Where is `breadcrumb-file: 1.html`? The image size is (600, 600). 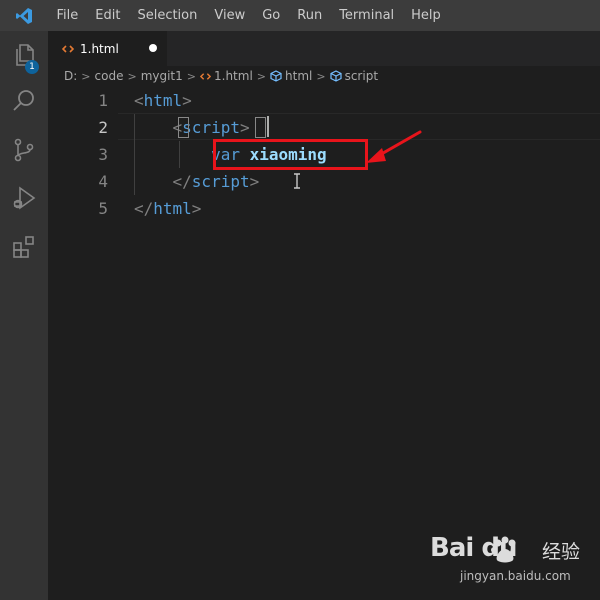 breadcrumb-file: 1.html is located at coordinates (233, 76).